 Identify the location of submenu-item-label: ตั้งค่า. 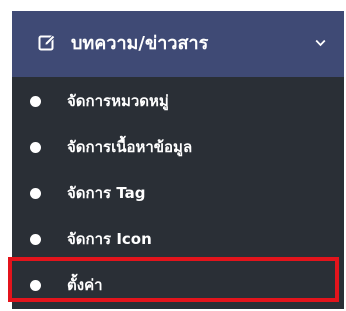
(85, 285).